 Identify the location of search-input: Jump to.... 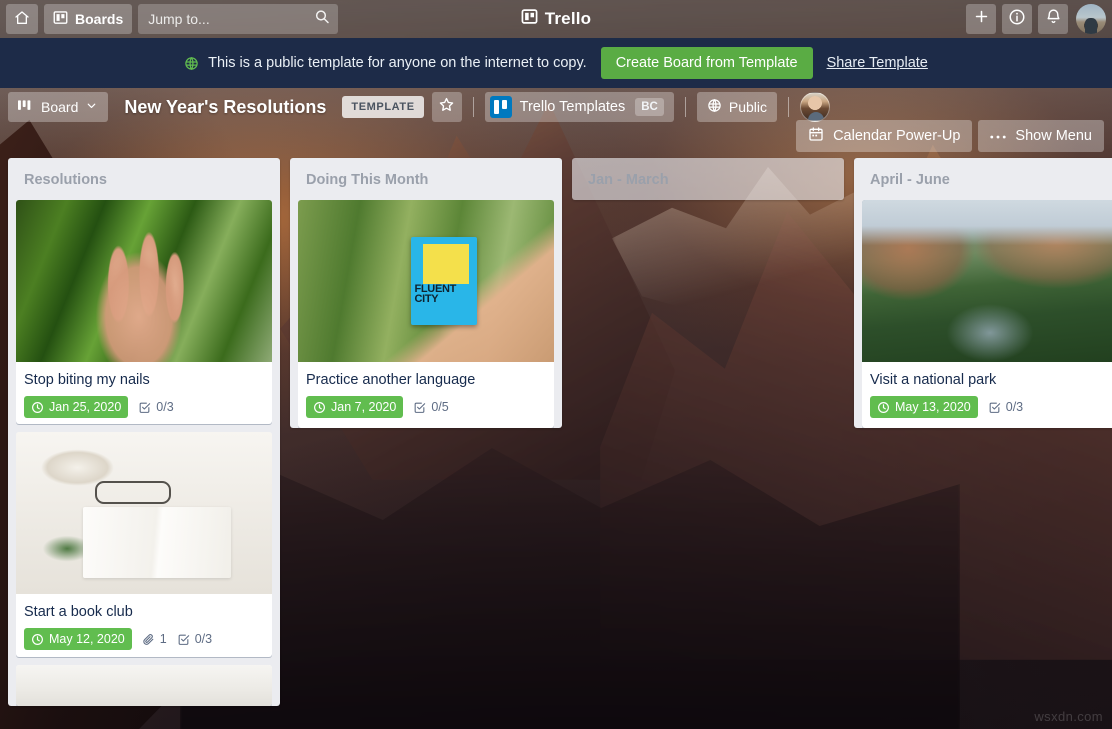
(238, 19).